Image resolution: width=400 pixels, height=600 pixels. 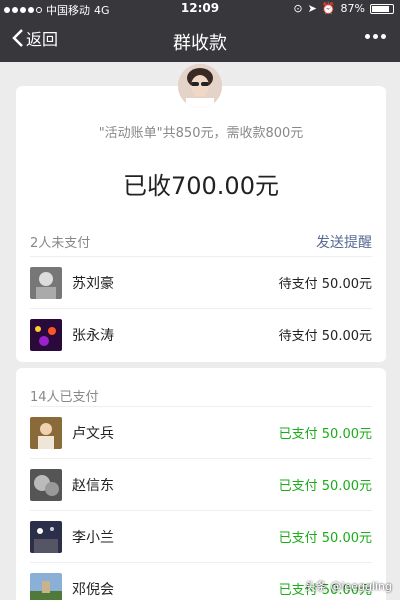 What do you see at coordinates (201, 242) in the screenshot?
I see `unpaid-header: 2人未支付 发送提醒` at bounding box center [201, 242].